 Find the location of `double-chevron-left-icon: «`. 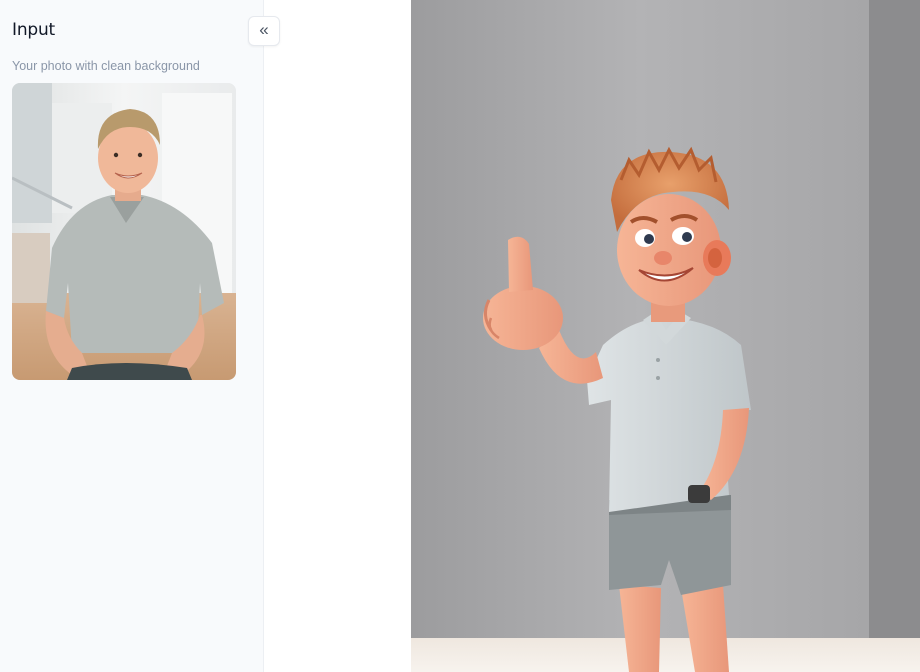

double-chevron-left-icon: « is located at coordinates (264, 29).